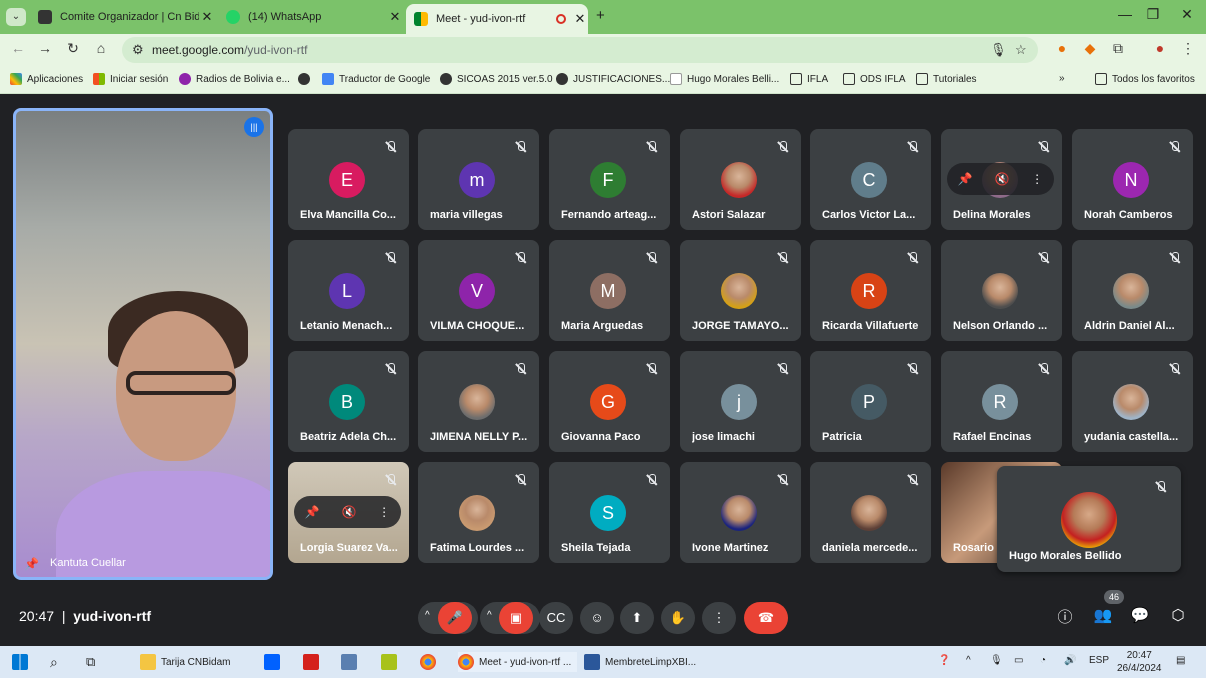  Describe the element at coordinates (1062, 48) in the screenshot. I see `extension-icon: ●` at that location.